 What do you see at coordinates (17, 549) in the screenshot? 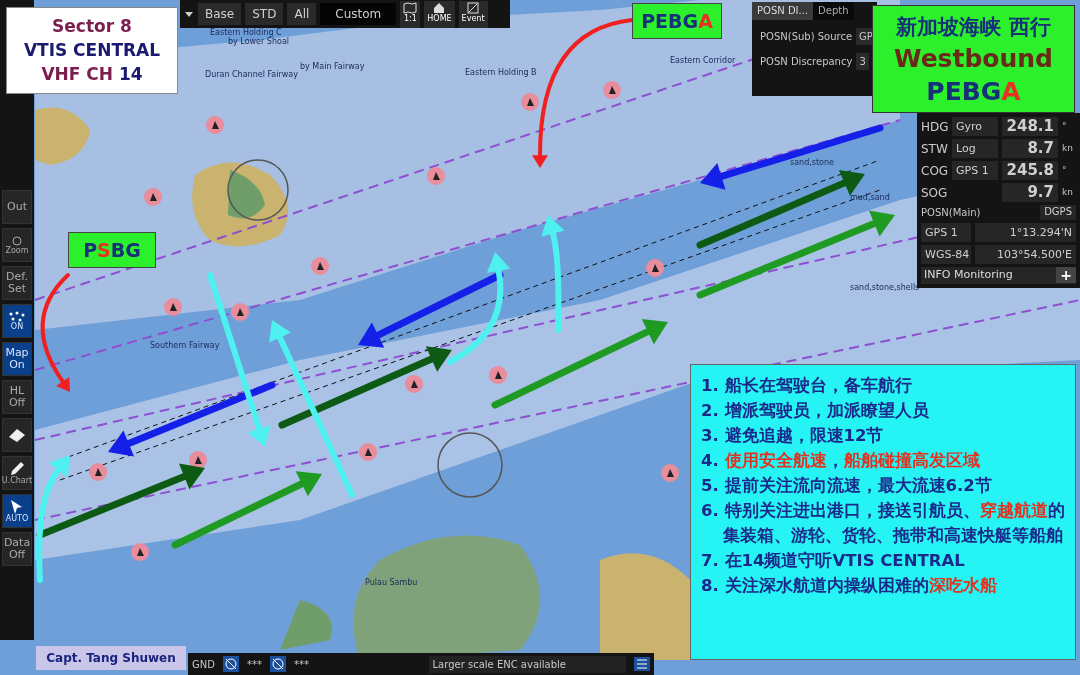
I see `tool-button: Data Off` at bounding box center [17, 549].